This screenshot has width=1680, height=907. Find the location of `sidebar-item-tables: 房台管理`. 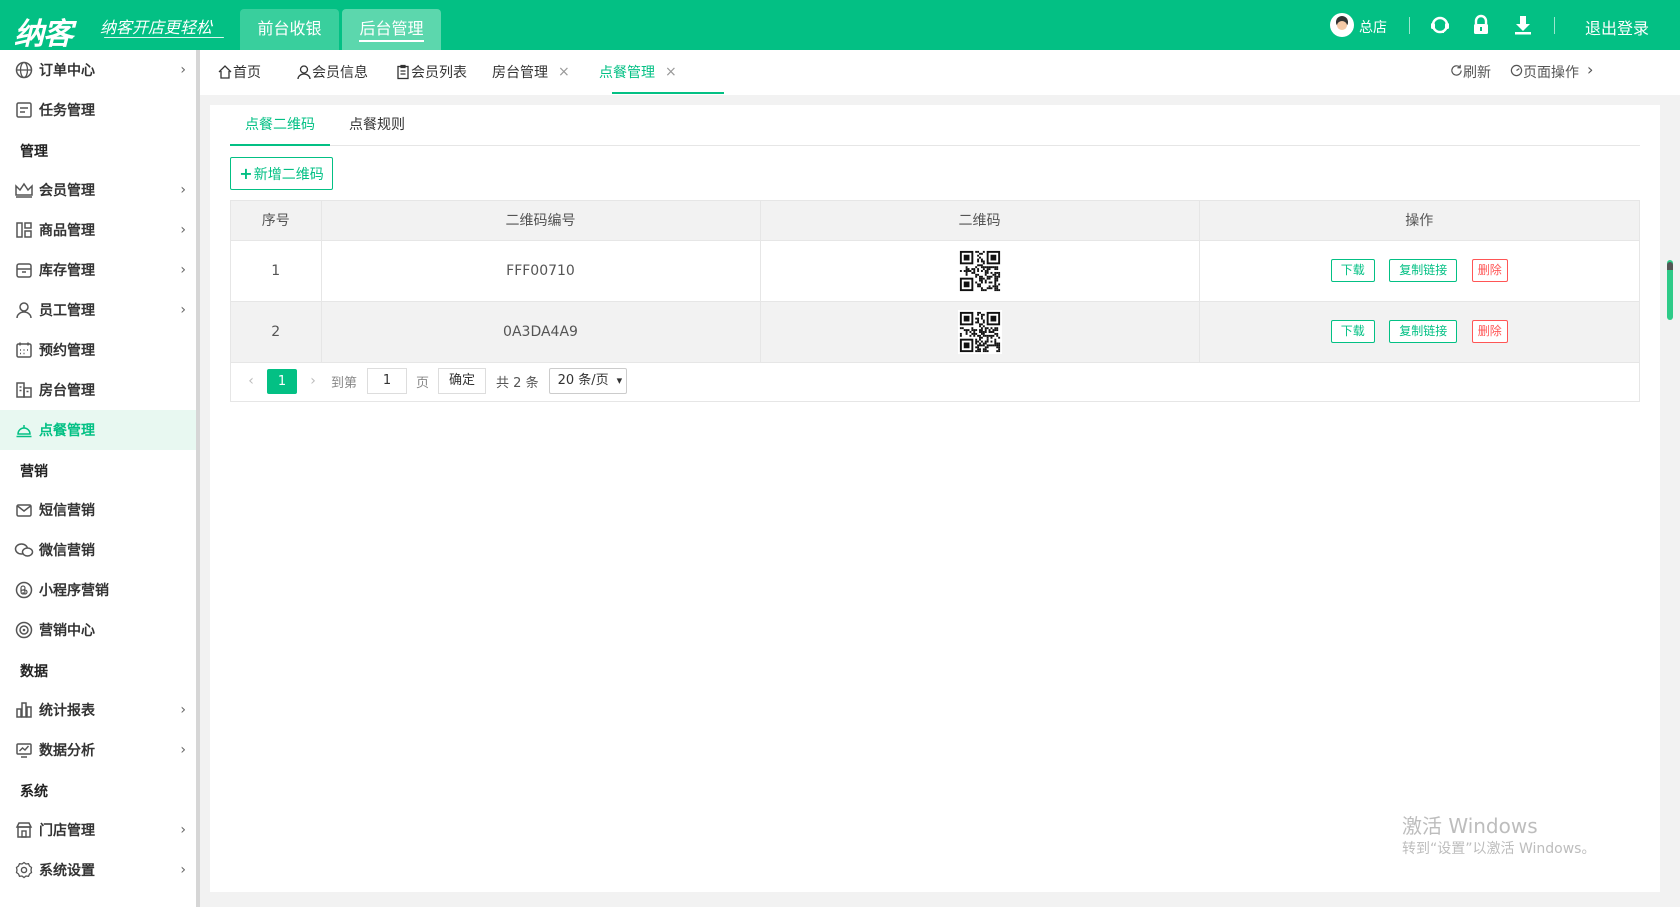

sidebar-item-tables: 房台管理 is located at coordinates (98, 390).